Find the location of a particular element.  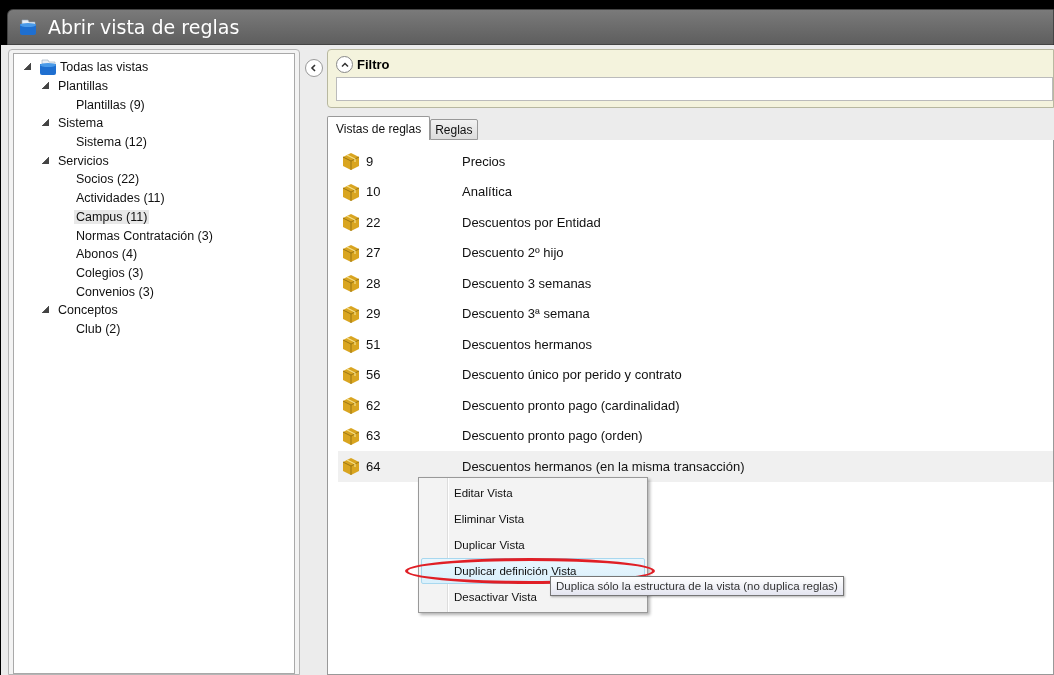

tree-item: Plantillas (9) is located at coordinates (110, 104).